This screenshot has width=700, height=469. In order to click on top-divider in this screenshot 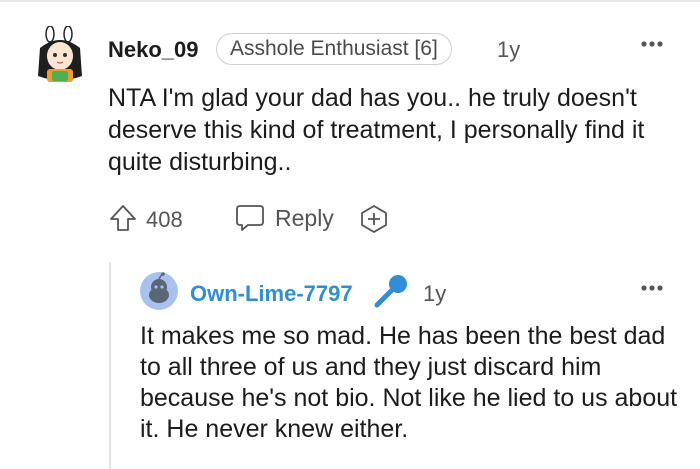, I will do `click(350, 1)`.